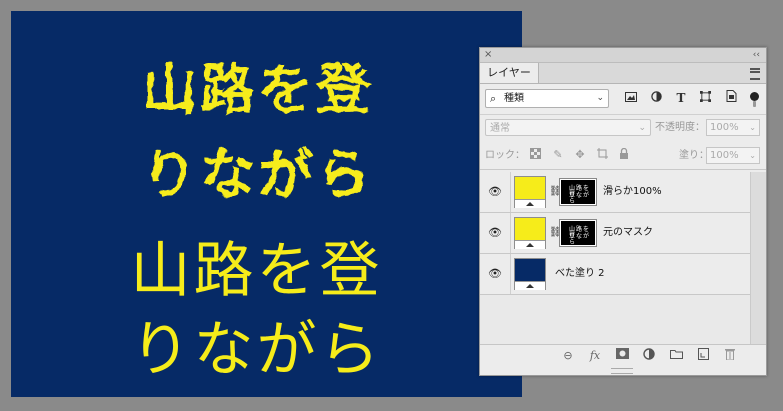 This screenshot has height=411, width=783. I want to click on filter-toggle-stem, so click(754, 104).